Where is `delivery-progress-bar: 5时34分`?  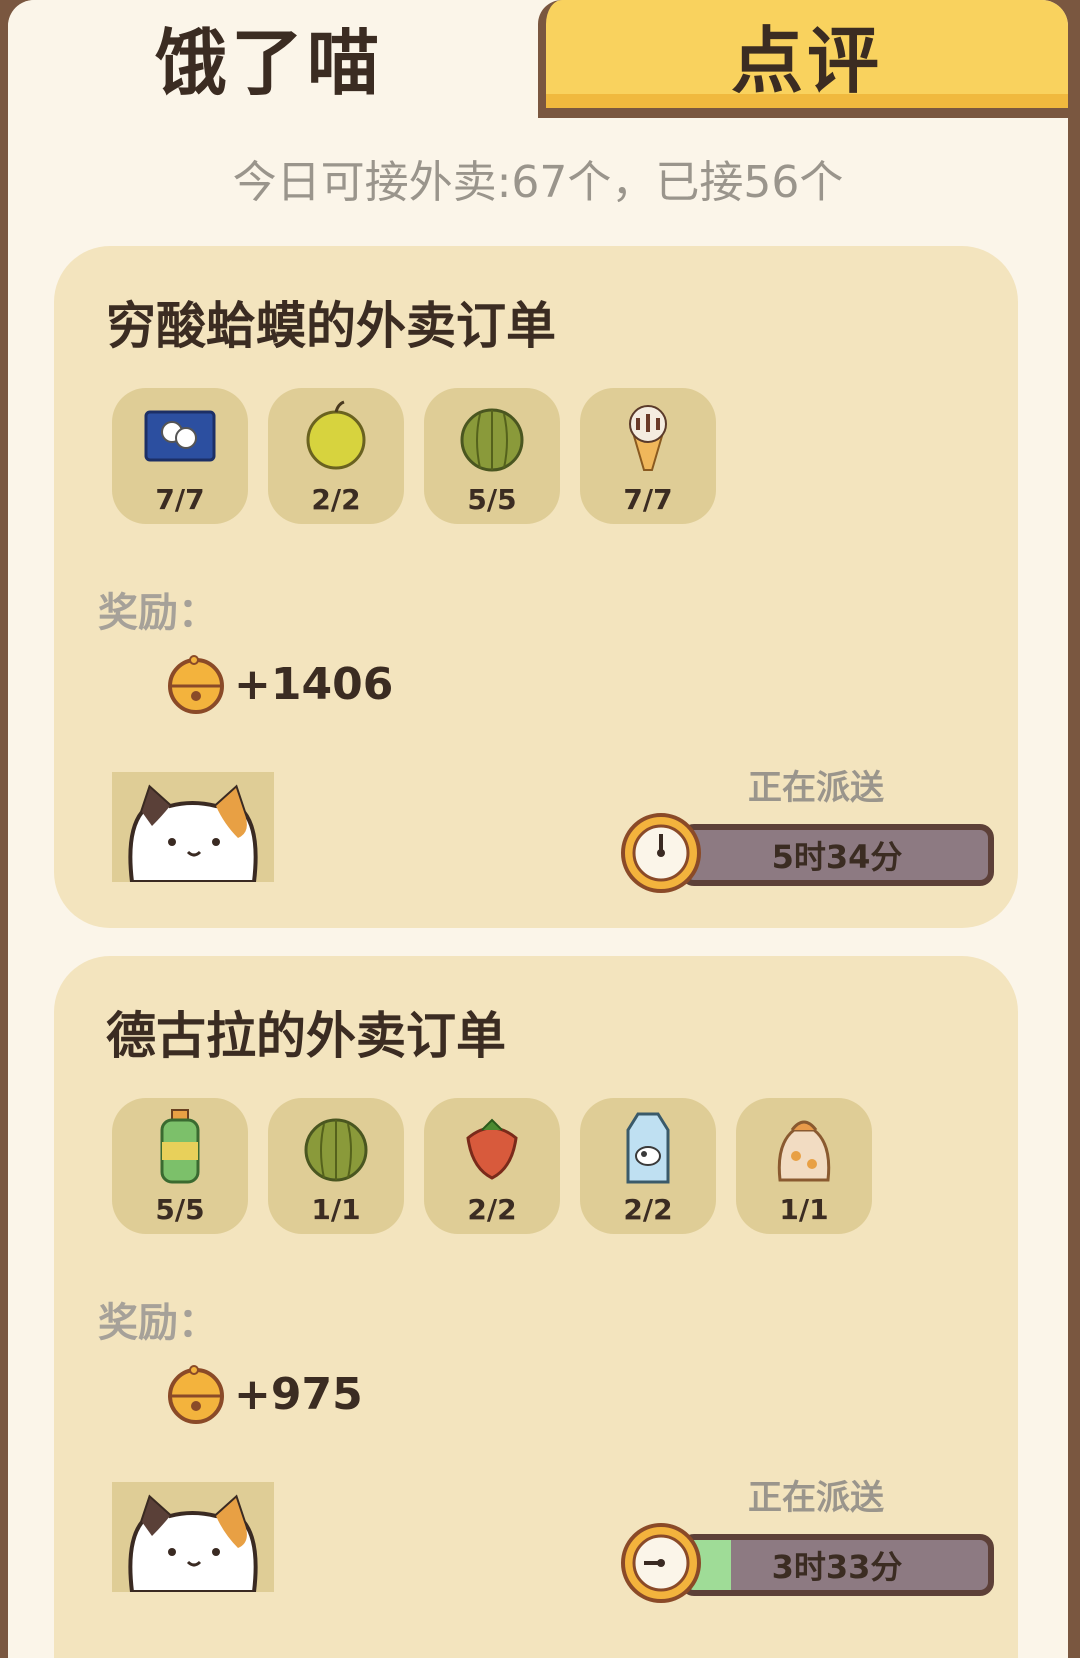
delivery-progress-bar: 5时34分 is located at coordinates (837, 855).